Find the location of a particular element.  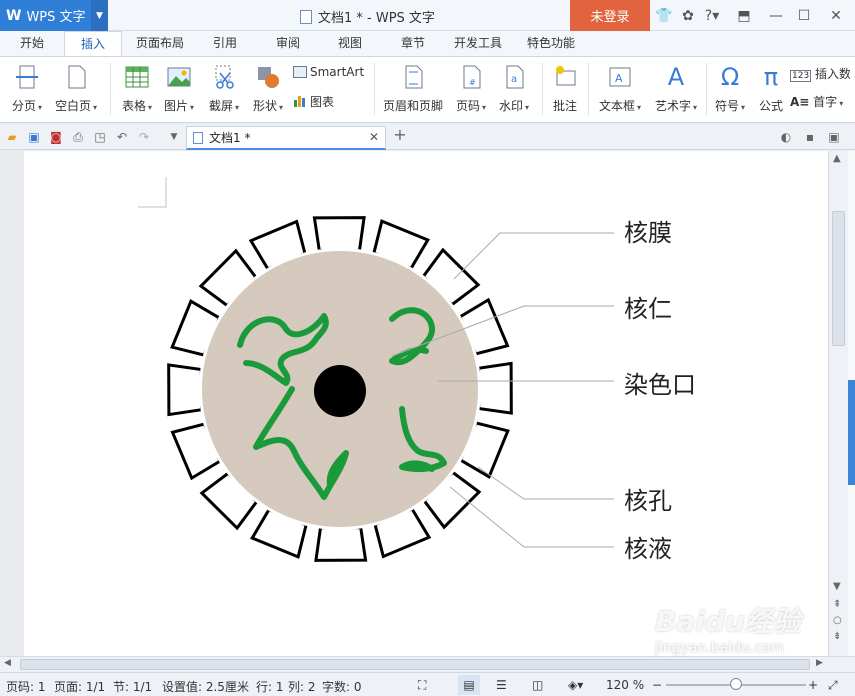

tab-features: 特色功能 is located at coordinates (551, 43).